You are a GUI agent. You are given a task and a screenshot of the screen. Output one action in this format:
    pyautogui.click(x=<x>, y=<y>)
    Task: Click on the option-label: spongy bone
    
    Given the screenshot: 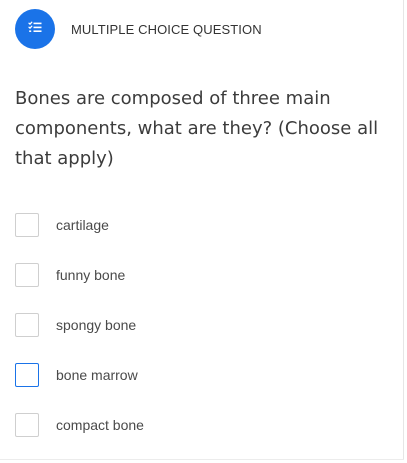 What is the action you would take?
    pyautogui.click(x=96, y=325)
    